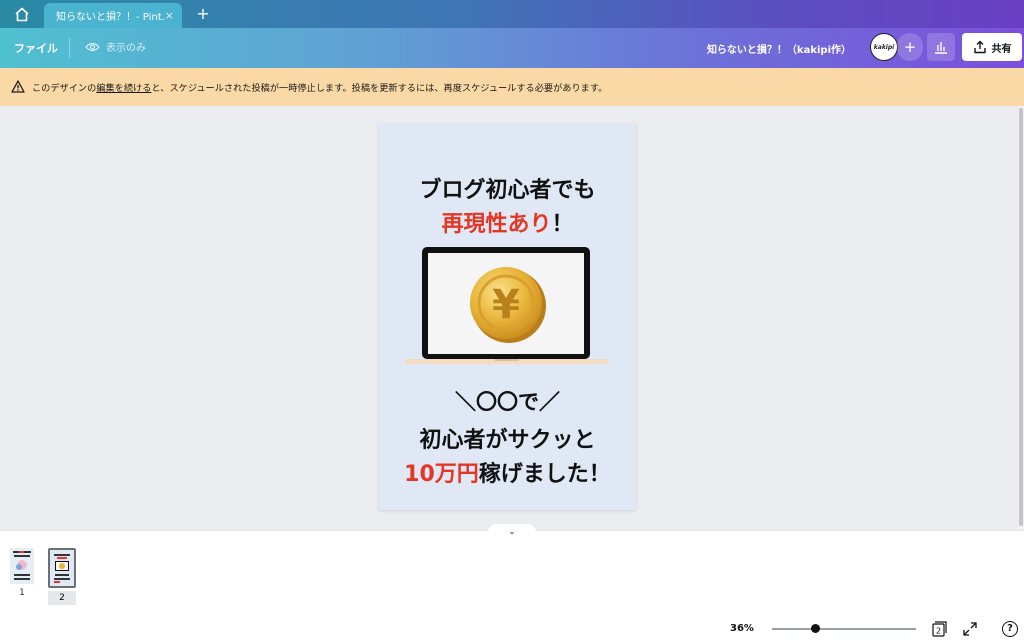 The height and width of the screenshot is (641, 1024). What do you see at coordinates (979, 47) in the screenshot?
I see `upload-icon` at bounding box center [979, 47].